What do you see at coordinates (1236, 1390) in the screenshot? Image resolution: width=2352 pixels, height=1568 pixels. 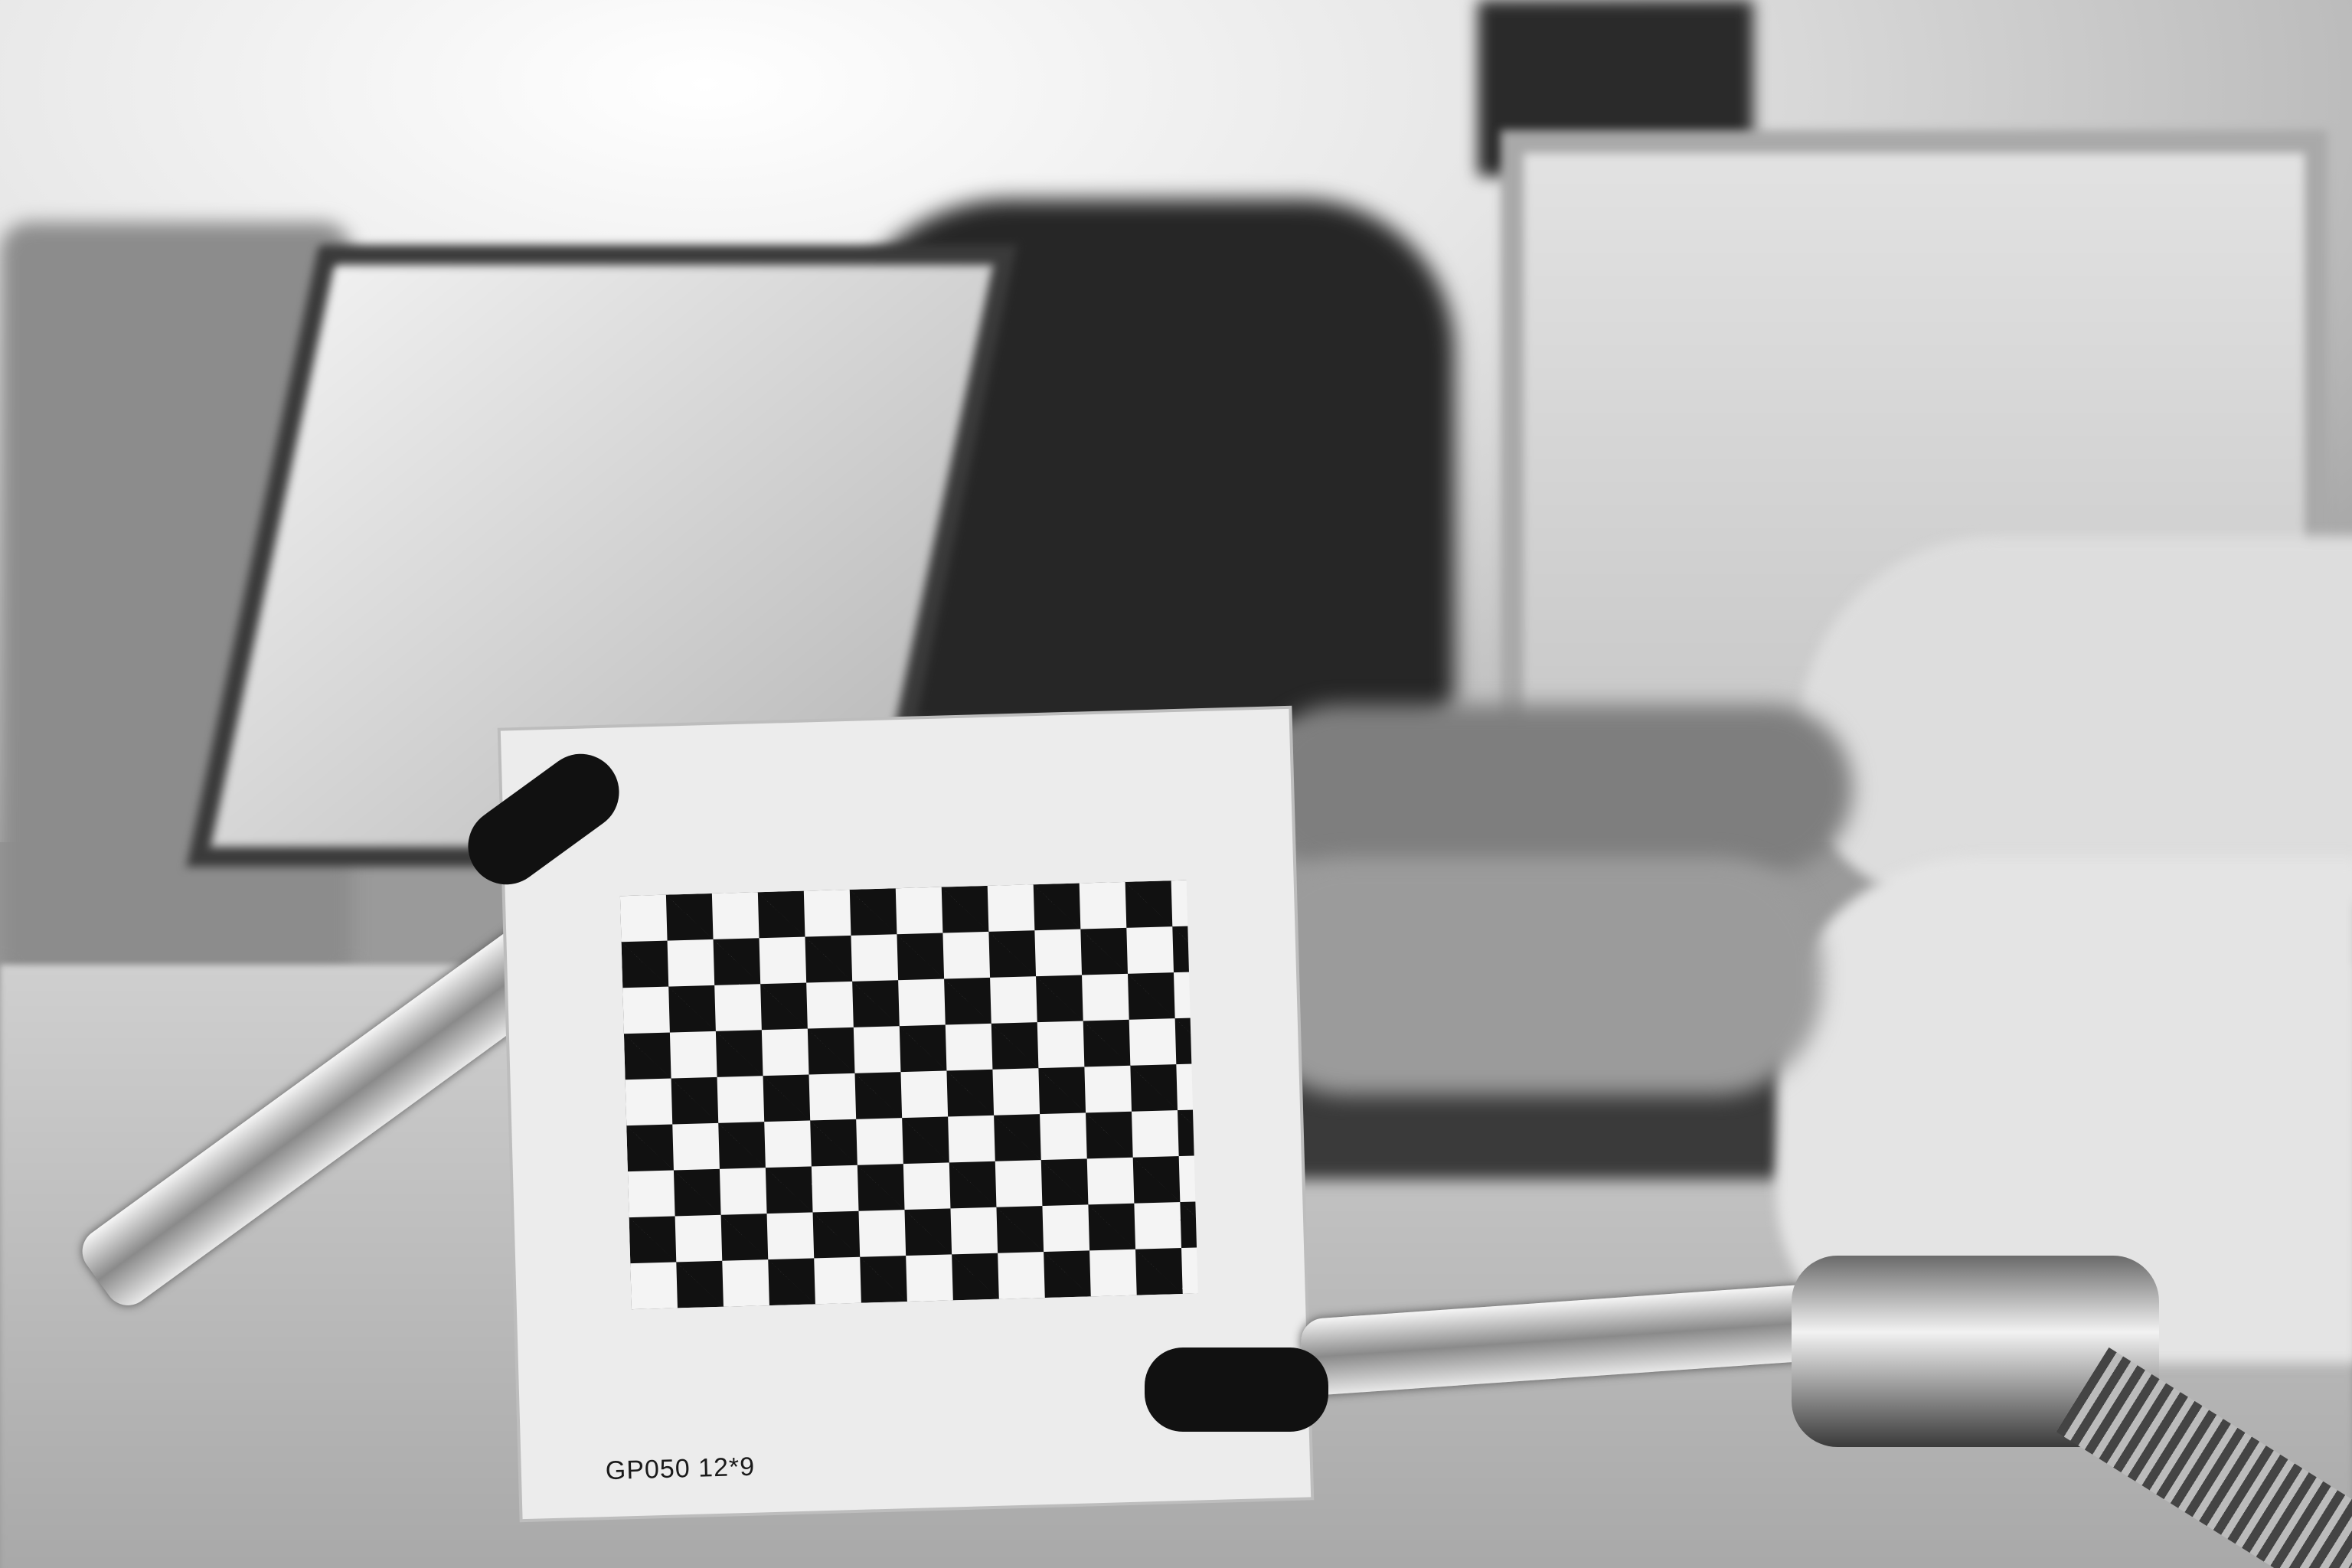 I see `clip-right-tip` at bounding box center [1236, 1390].